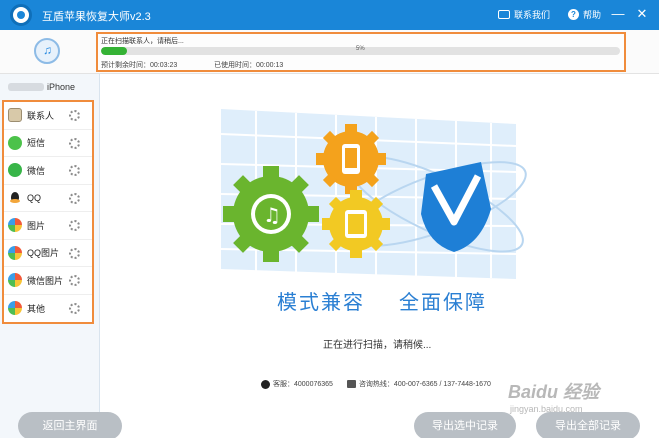 The image size is (659, 438). What do you see at coordinates (351, 159) in the screenshot?
I see `phone-gear-icon` at bounding box center [351, 159].